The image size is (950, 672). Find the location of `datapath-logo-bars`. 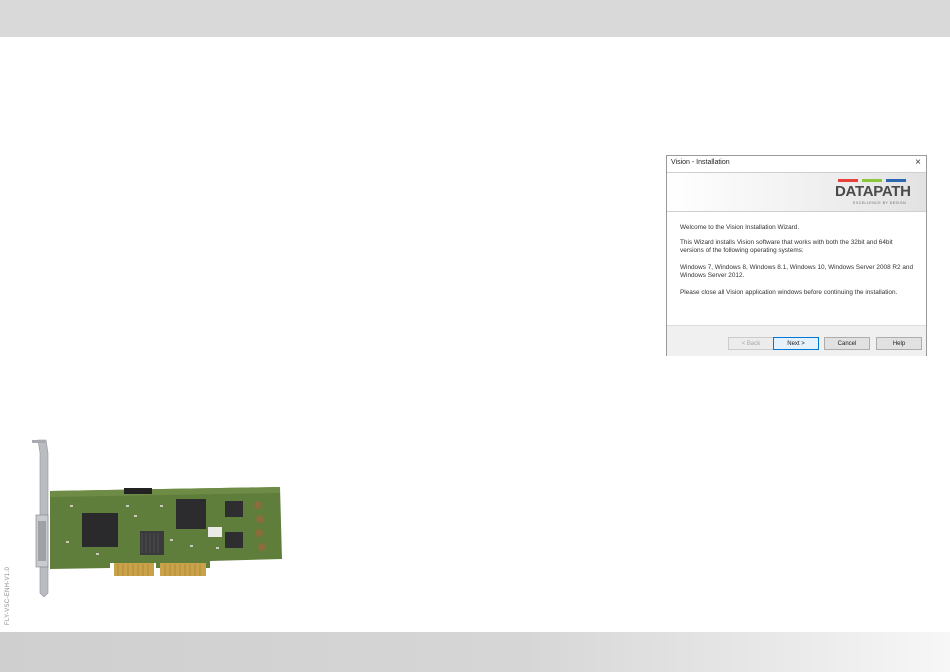

datapath-logo-bars is located at coordinates (872, 180).